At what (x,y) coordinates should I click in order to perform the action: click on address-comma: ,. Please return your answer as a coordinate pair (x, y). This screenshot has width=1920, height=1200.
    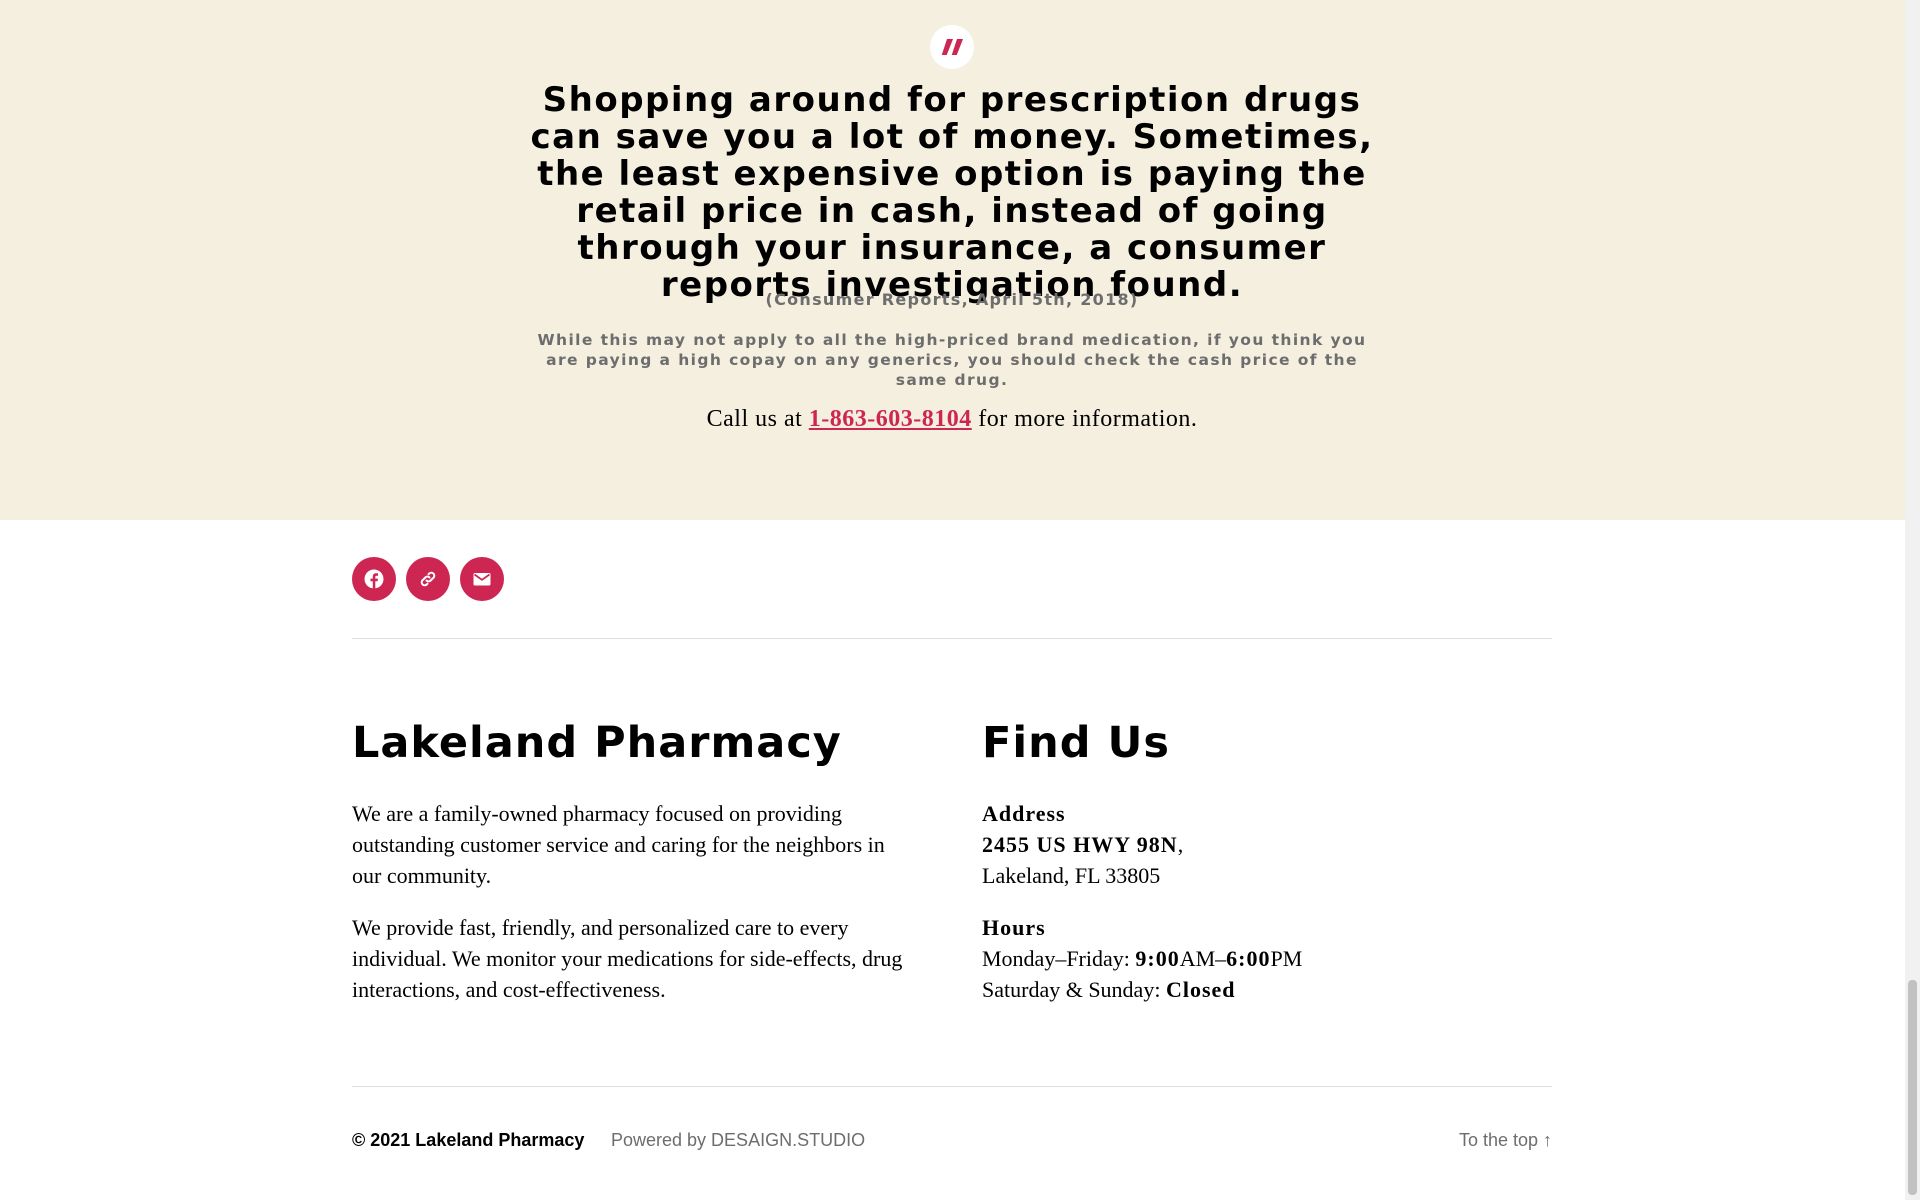
    Looking at the image, I should click on (1180, 844).